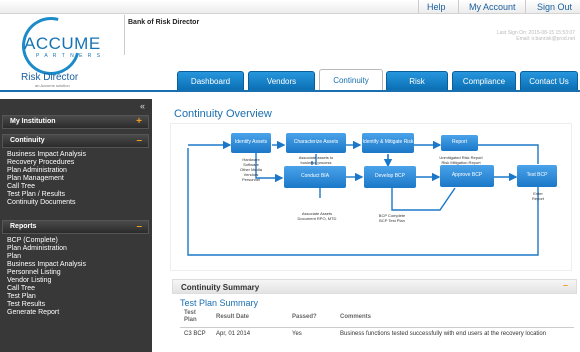 This screenshot has width=580, height=352. Describe the element at coordinates (233, 317) in the screenshot. I see `column-header-result-date: Result Date` at that location.